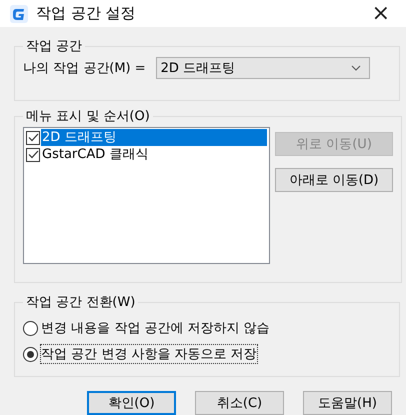 Image resolution: width=406 pixels, height=415 pixels. I want to click on workspace-label: 나의 작업 공간(M) =, so click(84, 68).